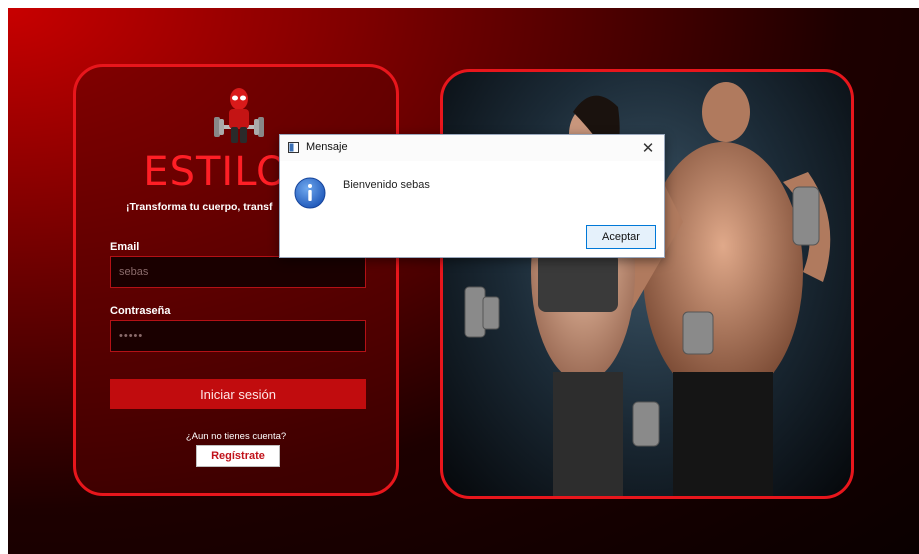 Image resolution: width=919 pixels, height=554 pixels. I want to click on register-button: Regístrate, so click(238, 456).